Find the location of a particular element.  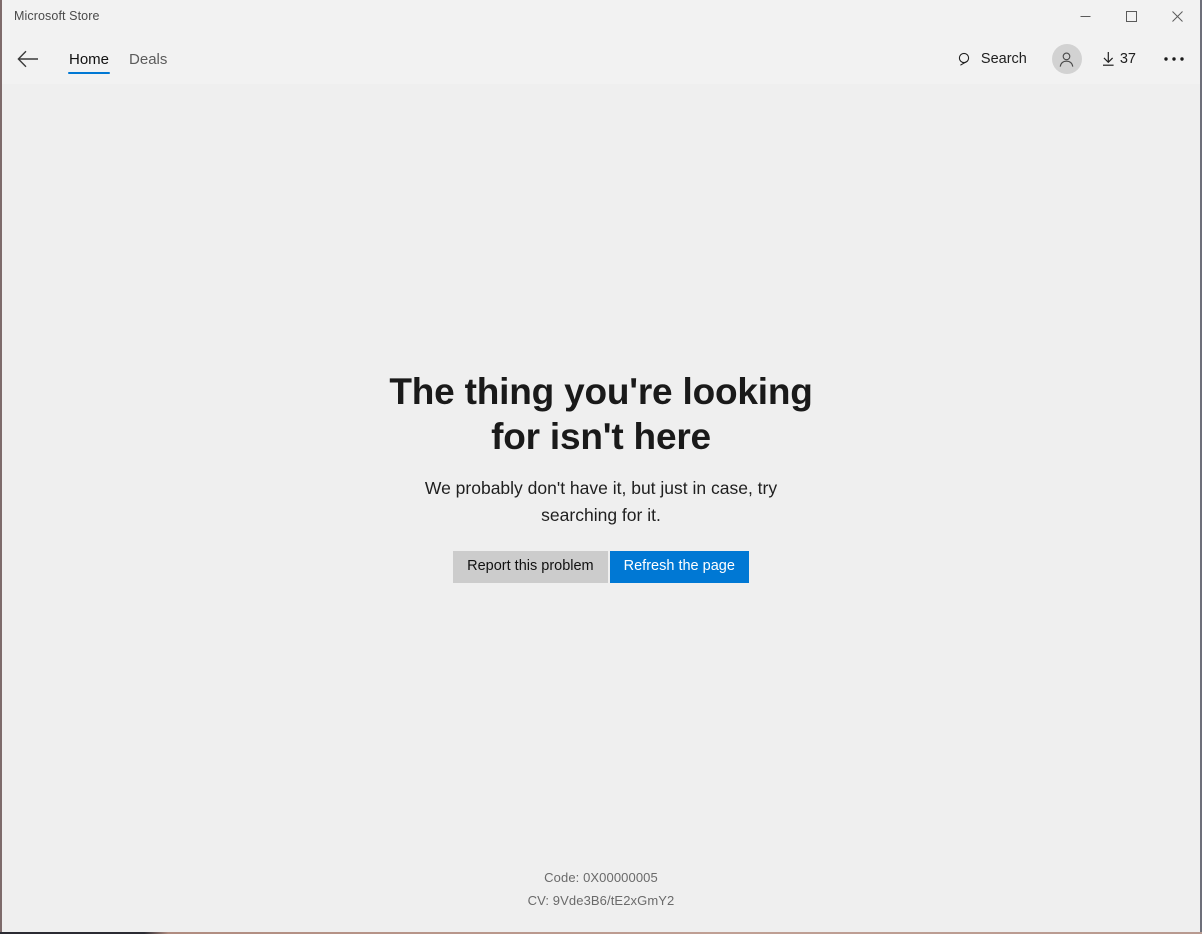

more-options-button is located at coordinates (1172, 59).